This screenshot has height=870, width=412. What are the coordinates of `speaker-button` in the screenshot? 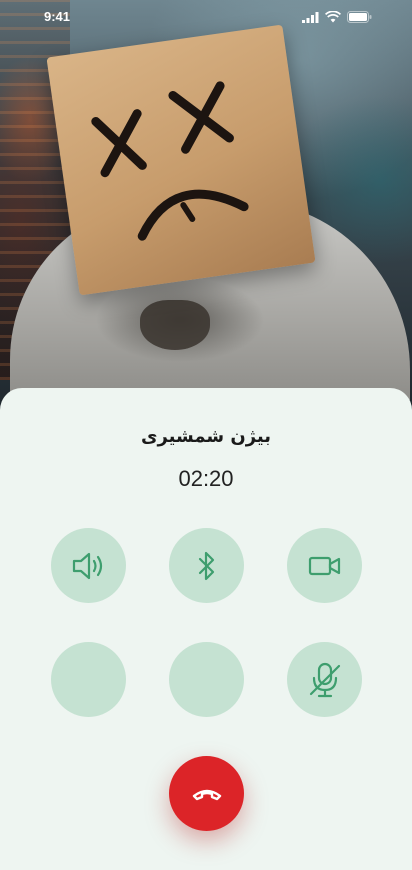 It's located at (88, 565).